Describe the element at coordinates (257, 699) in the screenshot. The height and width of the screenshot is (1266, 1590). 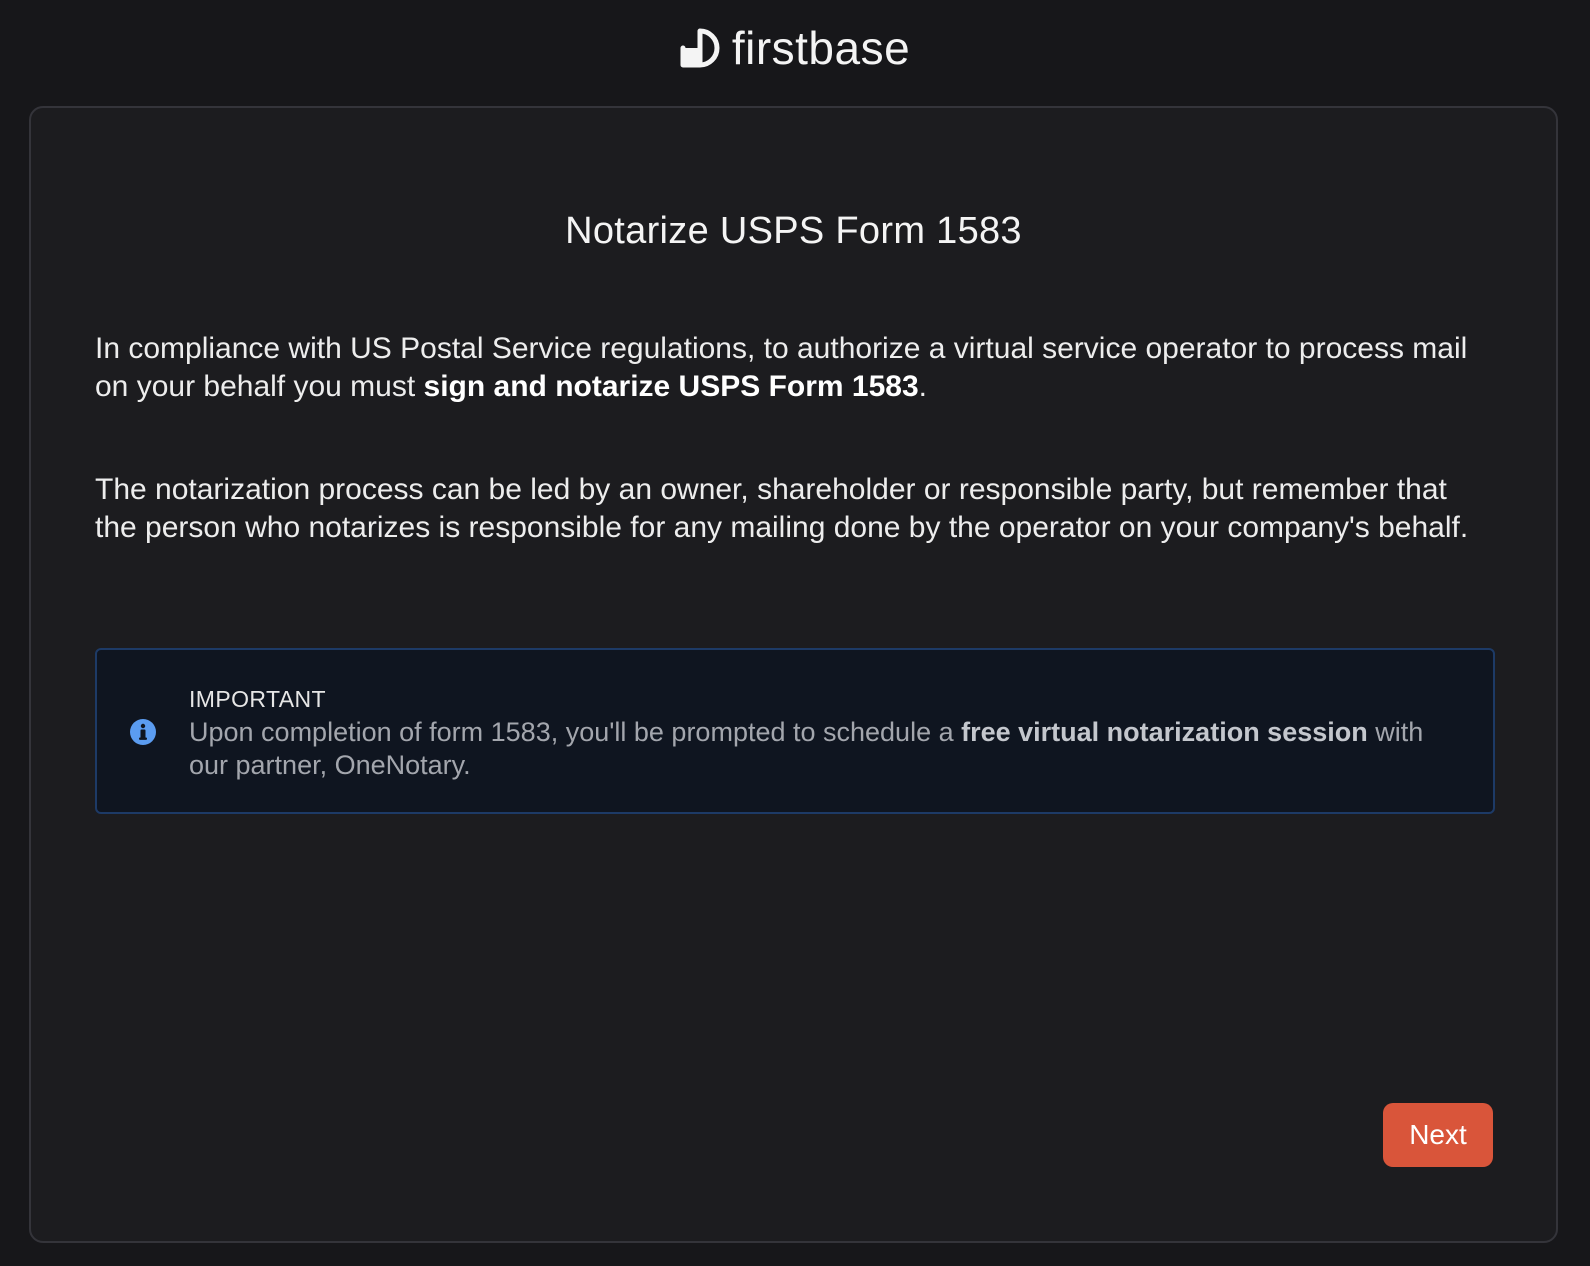
I see `notice-heading: IMPORTANT` at that location.